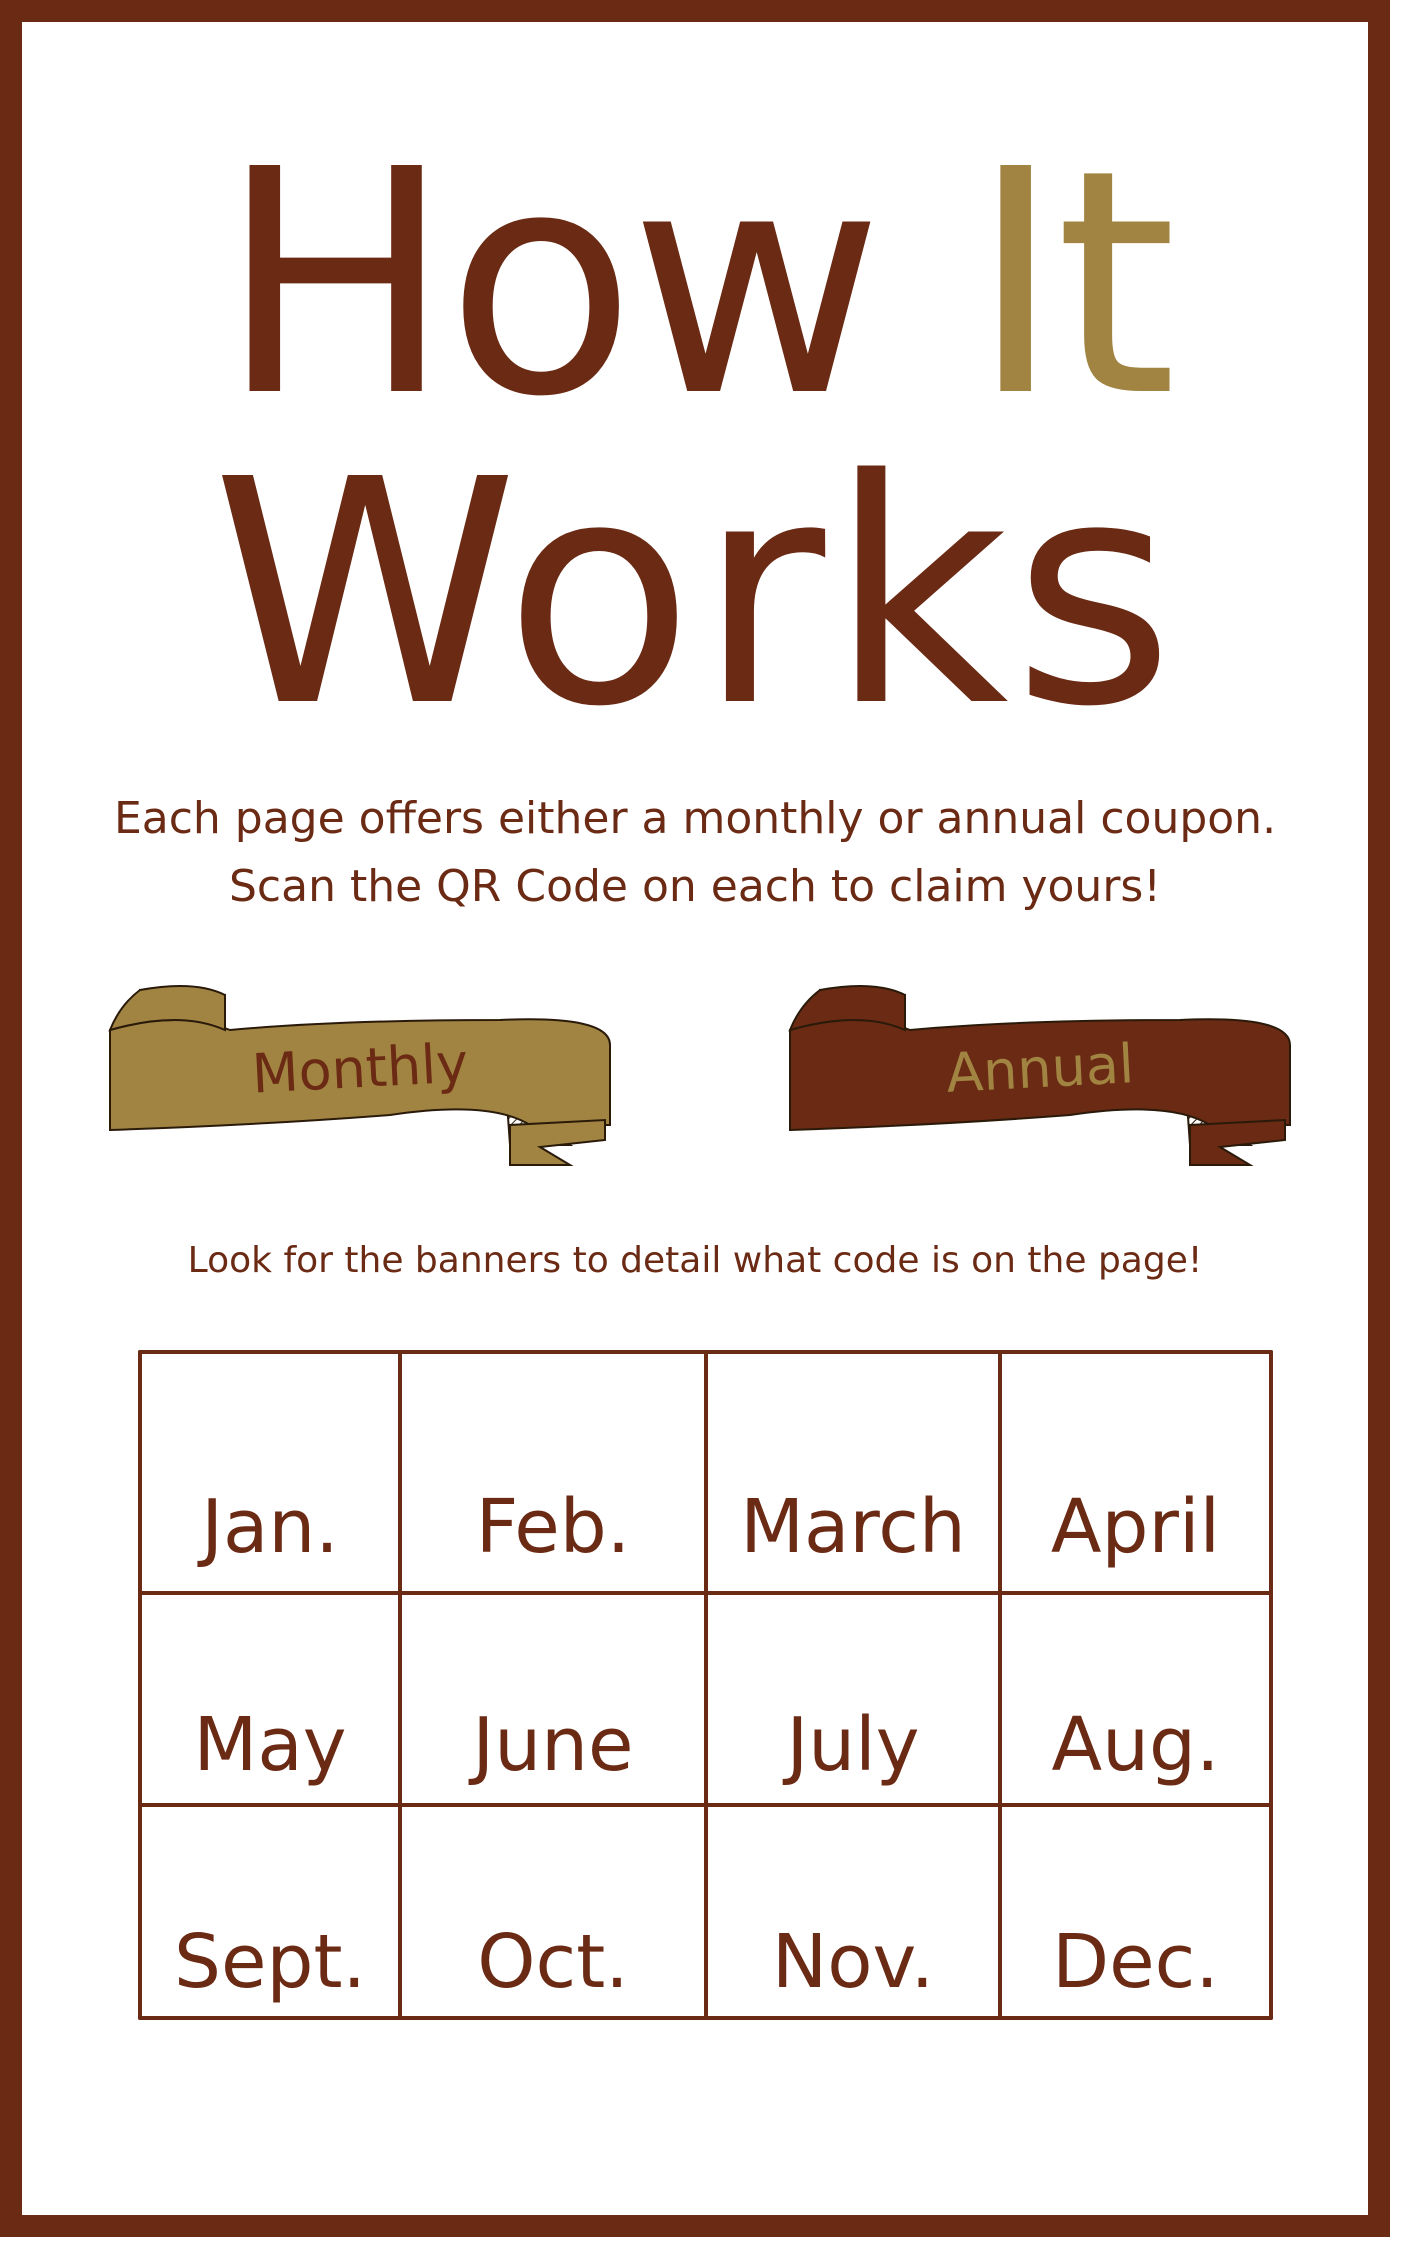 Image resolution: width=1410 pixels, height=2250 pixels. I want to click on month-aug: Aug., so click(1135, 1745).